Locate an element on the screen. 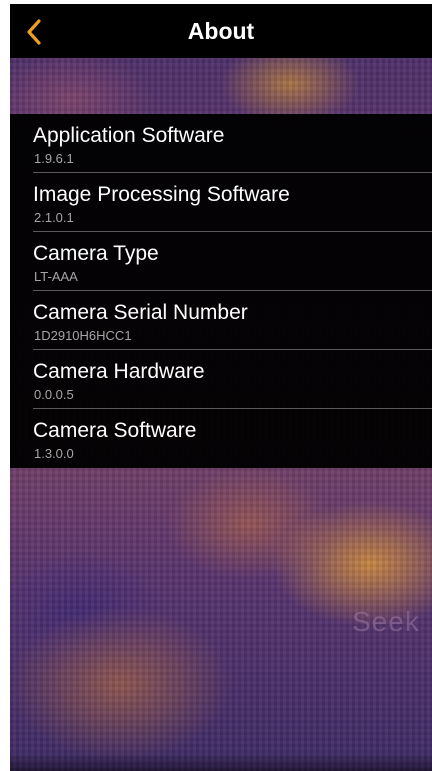  about-item-camera-software: Camera Software 1.3.0.0 is located at coordinates (221, 438).